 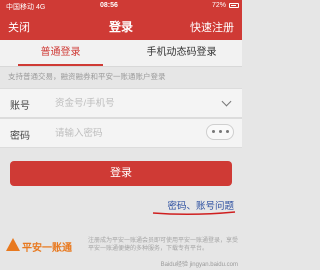 I want to click on watermark: Baidu经验 jingyan.baidu.com, so click(x=199, y=265).